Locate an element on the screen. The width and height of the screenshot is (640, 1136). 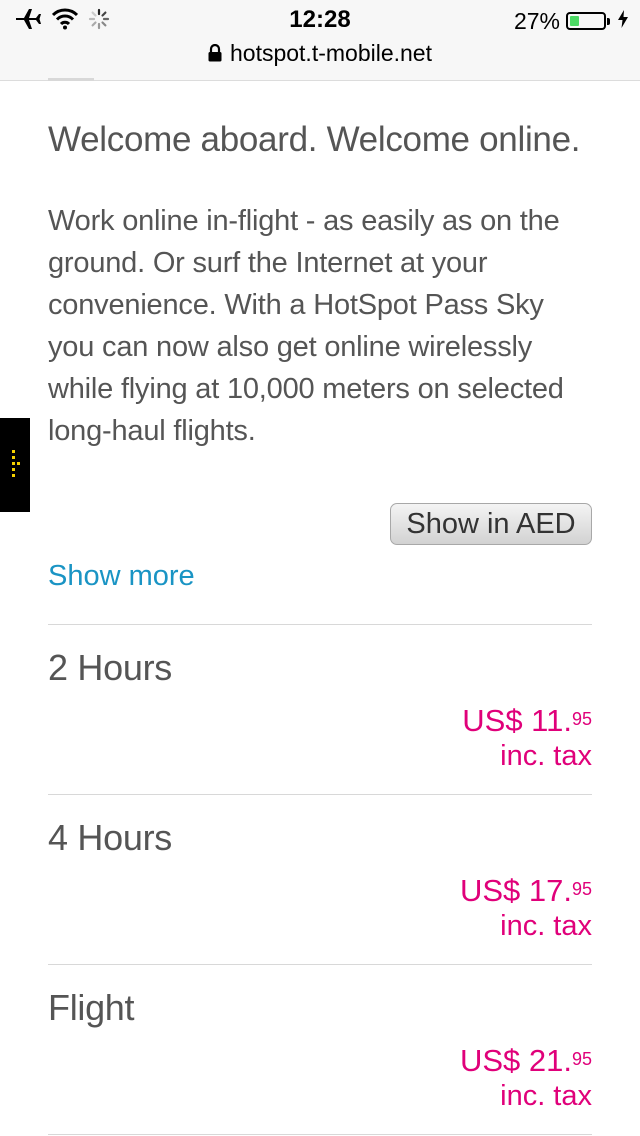
plan-row: Flight US$ 21.95 inc. tax is located at coordinates (320, 1049).